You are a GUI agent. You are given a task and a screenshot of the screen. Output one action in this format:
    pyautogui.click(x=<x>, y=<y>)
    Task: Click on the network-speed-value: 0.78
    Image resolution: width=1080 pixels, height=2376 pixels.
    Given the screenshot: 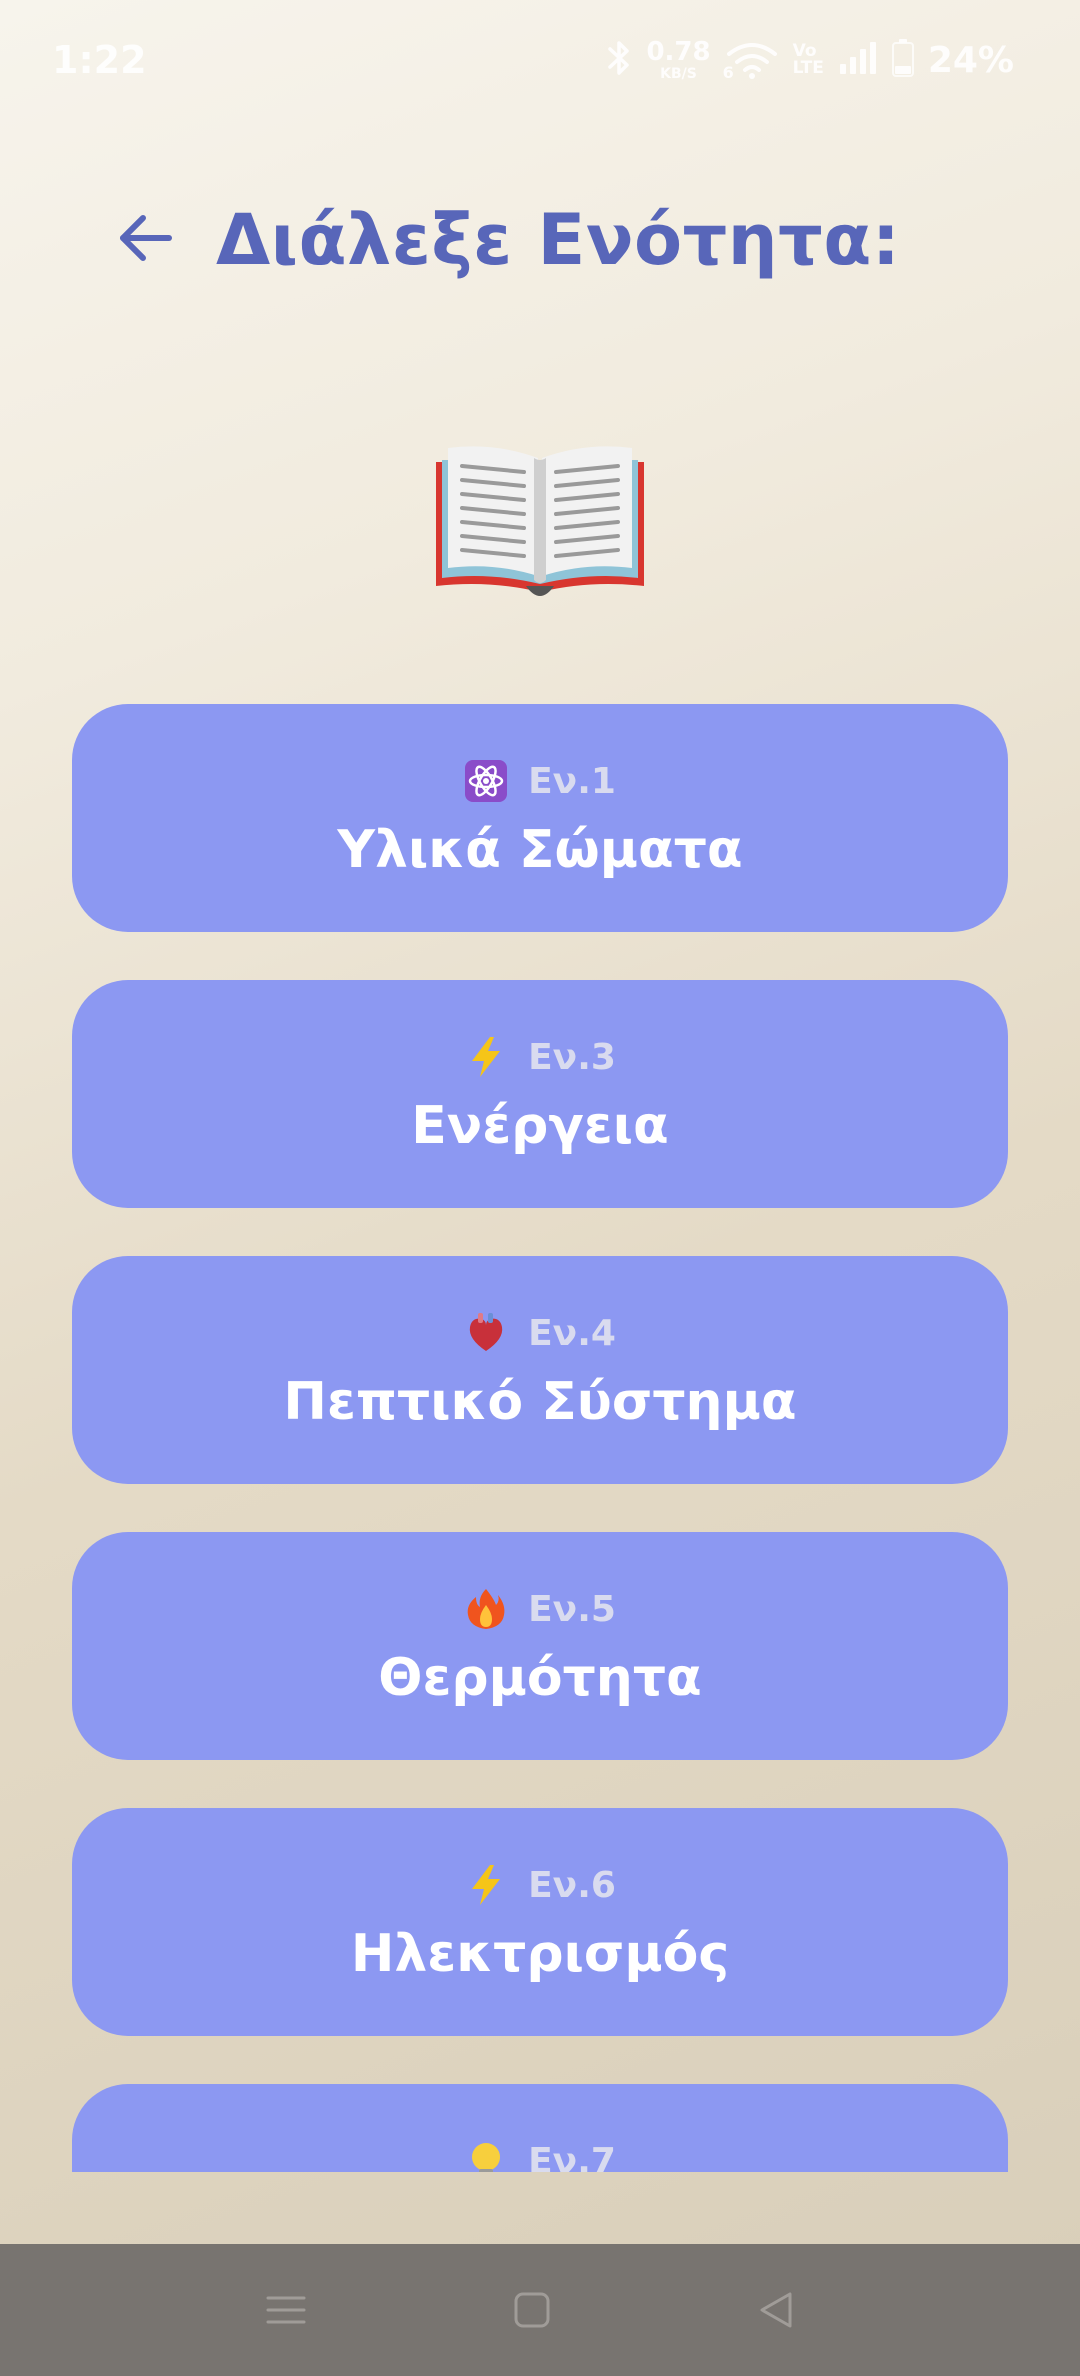 What is the action you would take?
    pyautogui.click(x=678, y=52)
    